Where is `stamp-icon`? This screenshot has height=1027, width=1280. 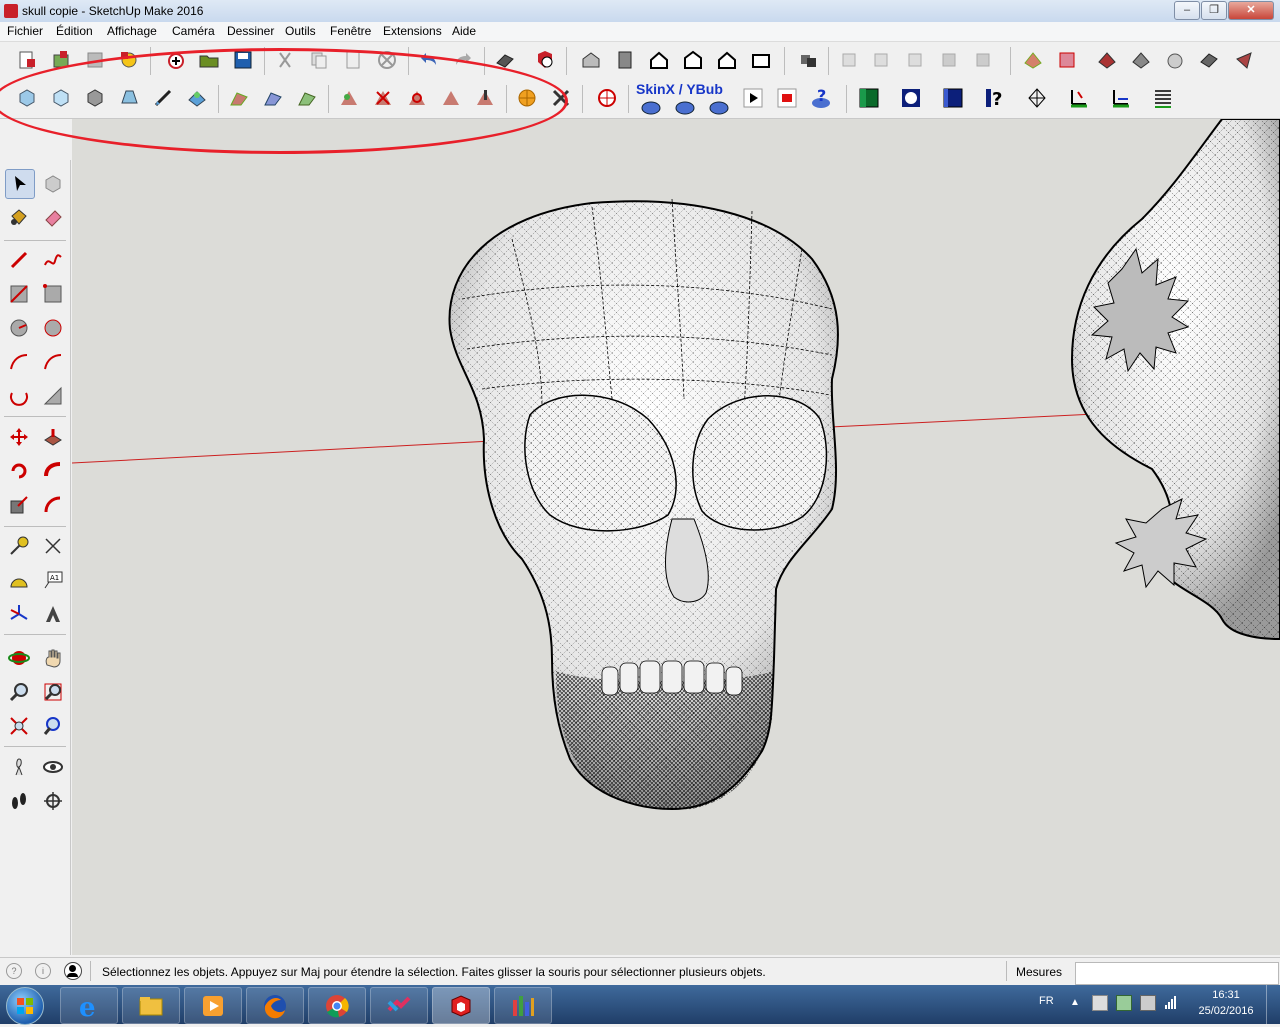
stamp-icon is located at coordinates (1209, 60).